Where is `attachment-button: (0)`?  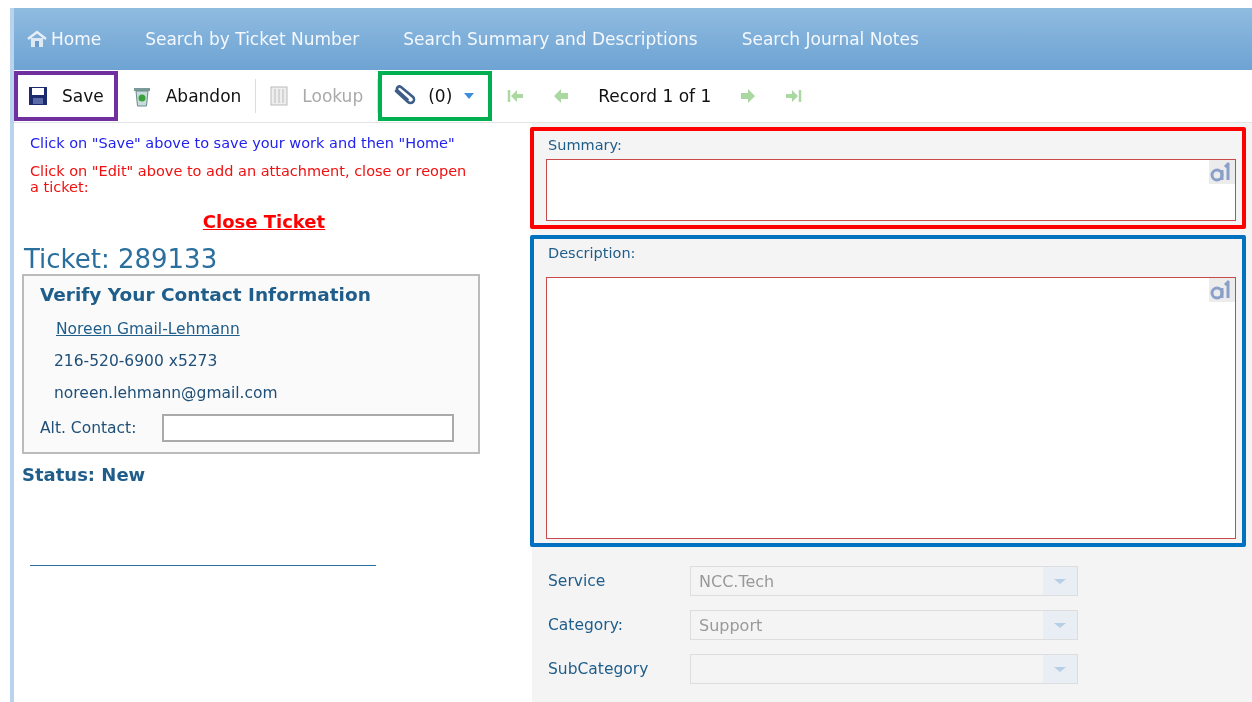 attachment-button: (0) is located at coordinates (435, 96).